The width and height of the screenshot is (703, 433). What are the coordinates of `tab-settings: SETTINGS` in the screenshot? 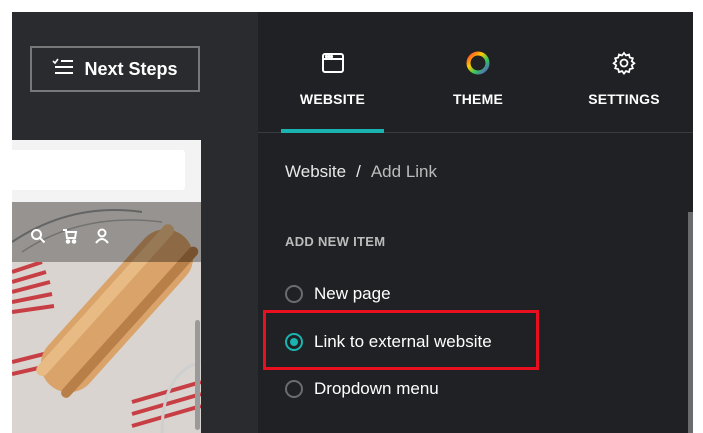 It's located at (624, 72).